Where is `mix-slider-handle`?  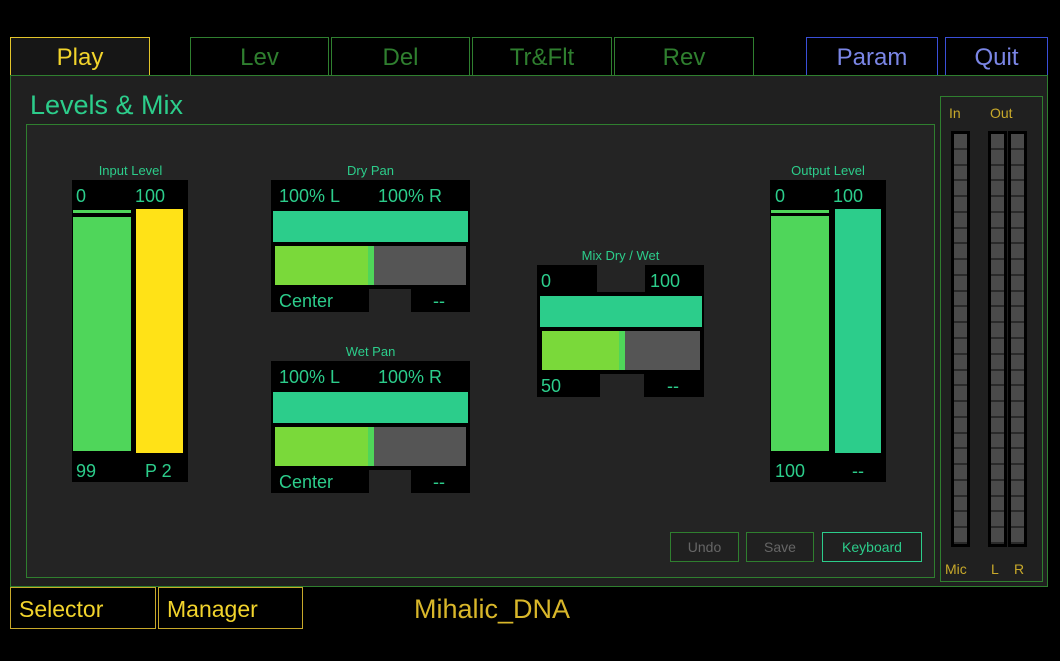
mix-slider-handle is located at coordinates (622, 350).